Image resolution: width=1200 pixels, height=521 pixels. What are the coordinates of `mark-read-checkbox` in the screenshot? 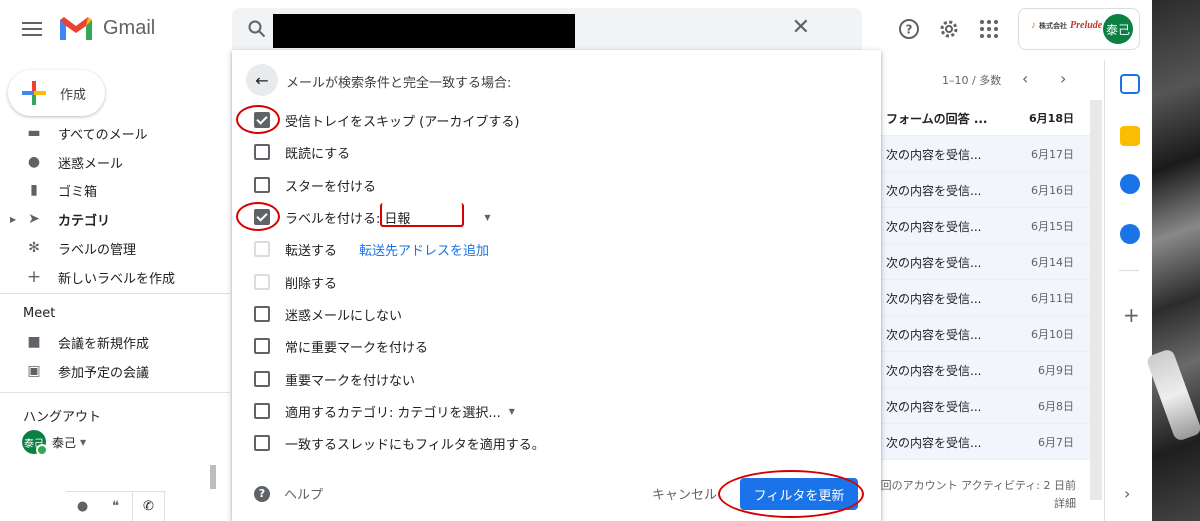 It's located at (262, 152).